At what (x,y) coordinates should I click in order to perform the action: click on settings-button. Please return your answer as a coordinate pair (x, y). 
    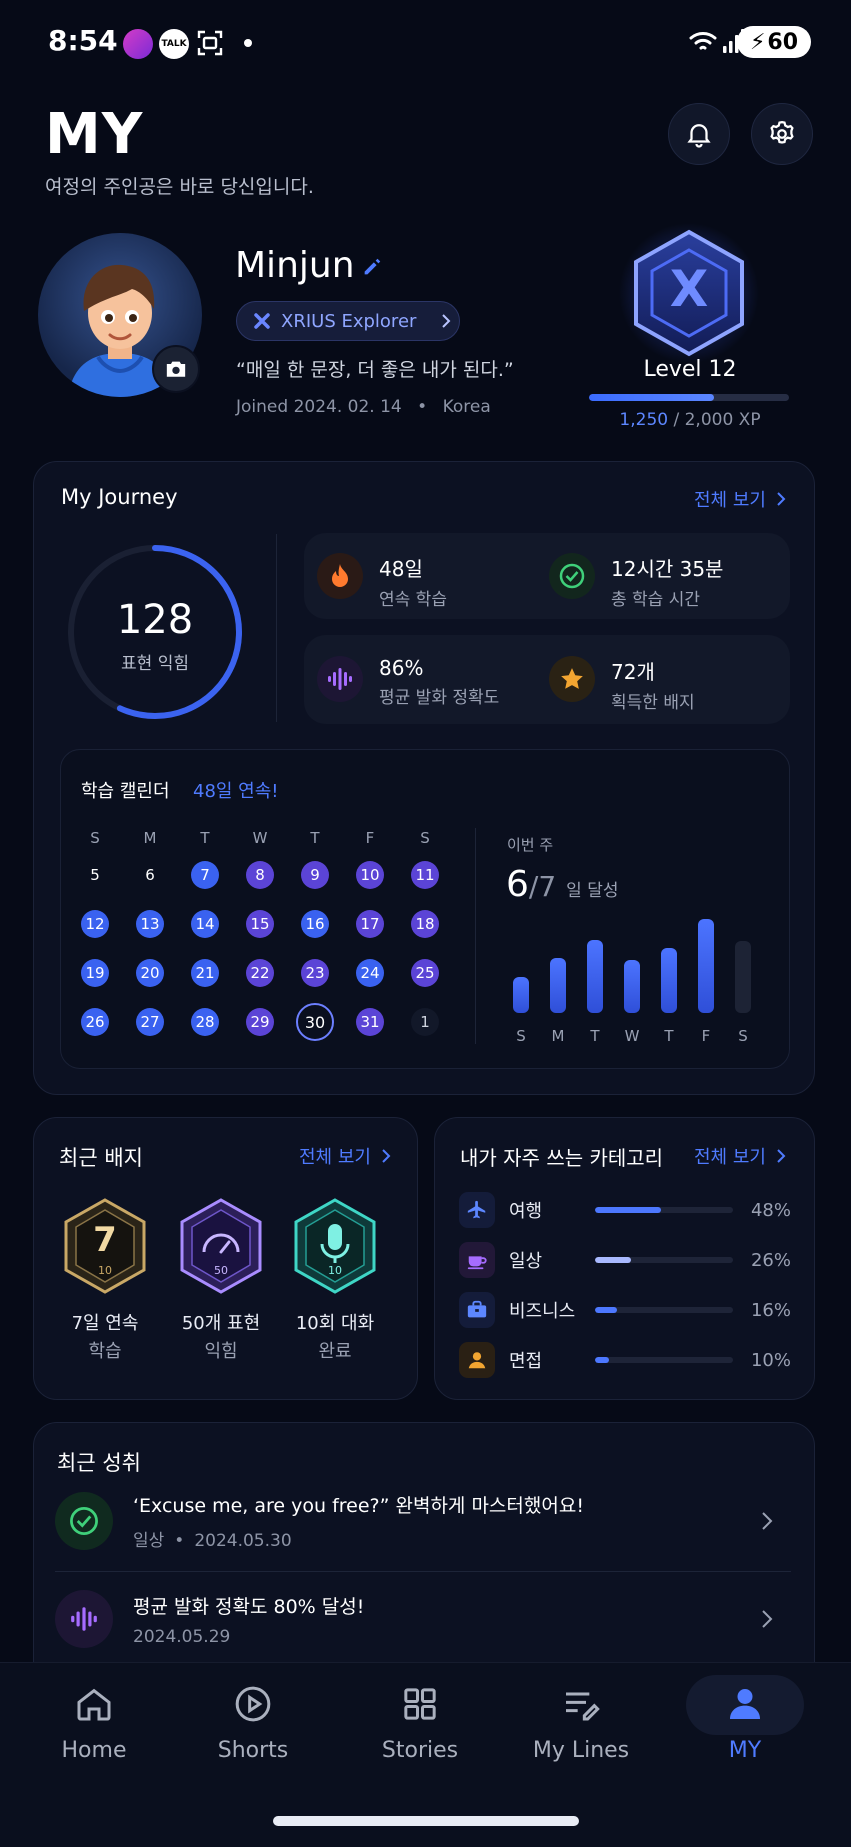
    Looking at the image, I should click on (782, 134).